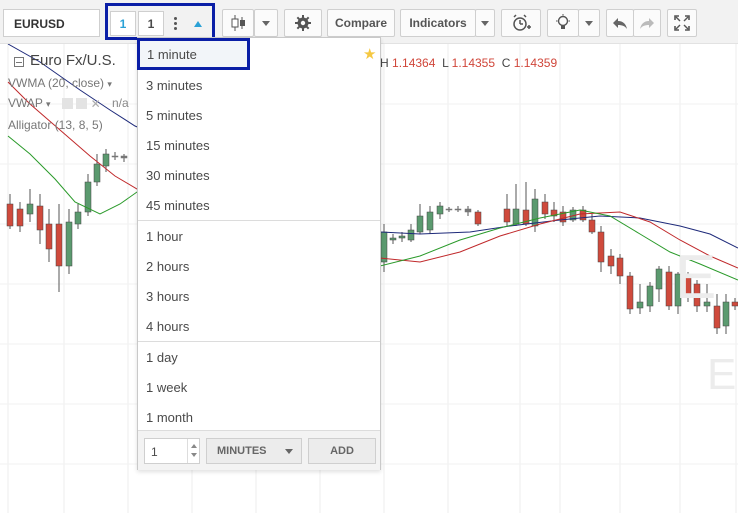 The width and height of the screenshot is (738, 513). I want to click on low-value: 1.14355, so click(473, 63).